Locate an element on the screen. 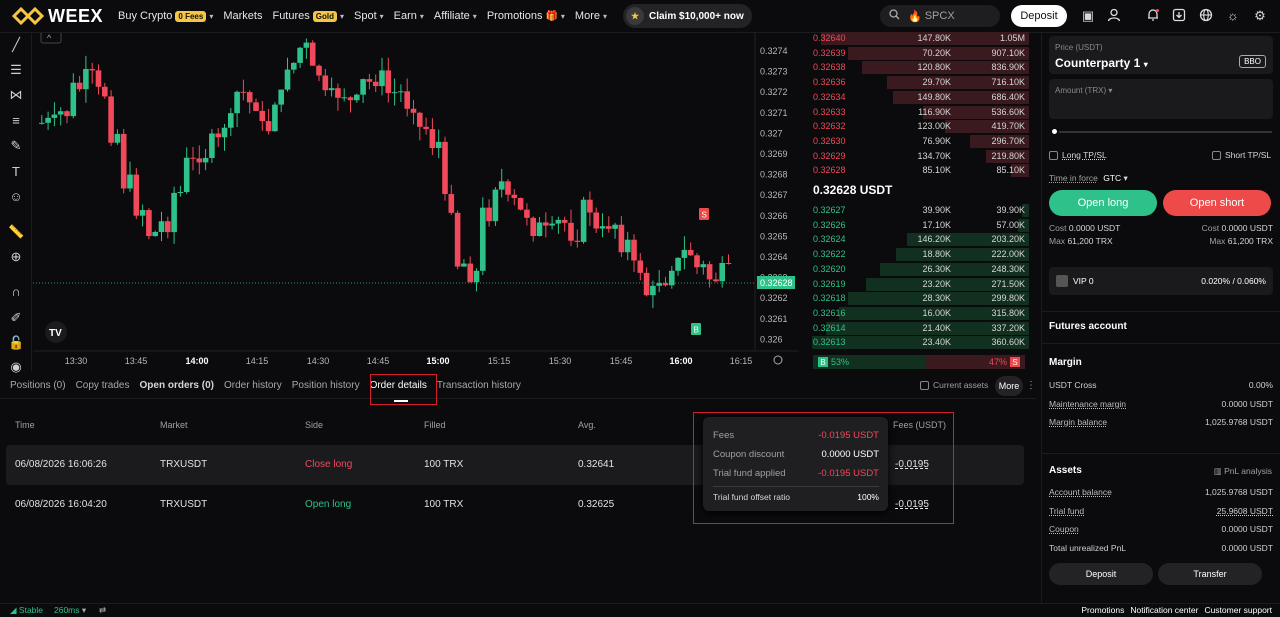 This screenshot has height=617, width=1280. lock-drawing-icon: ✐ is located at coordinates (16, 318).